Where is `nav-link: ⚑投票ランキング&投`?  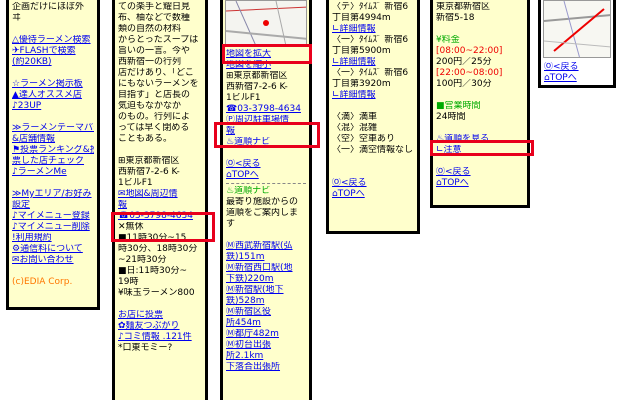
nav-link: ⚑投票ランキング&投 is located at coordinates (53, 150).